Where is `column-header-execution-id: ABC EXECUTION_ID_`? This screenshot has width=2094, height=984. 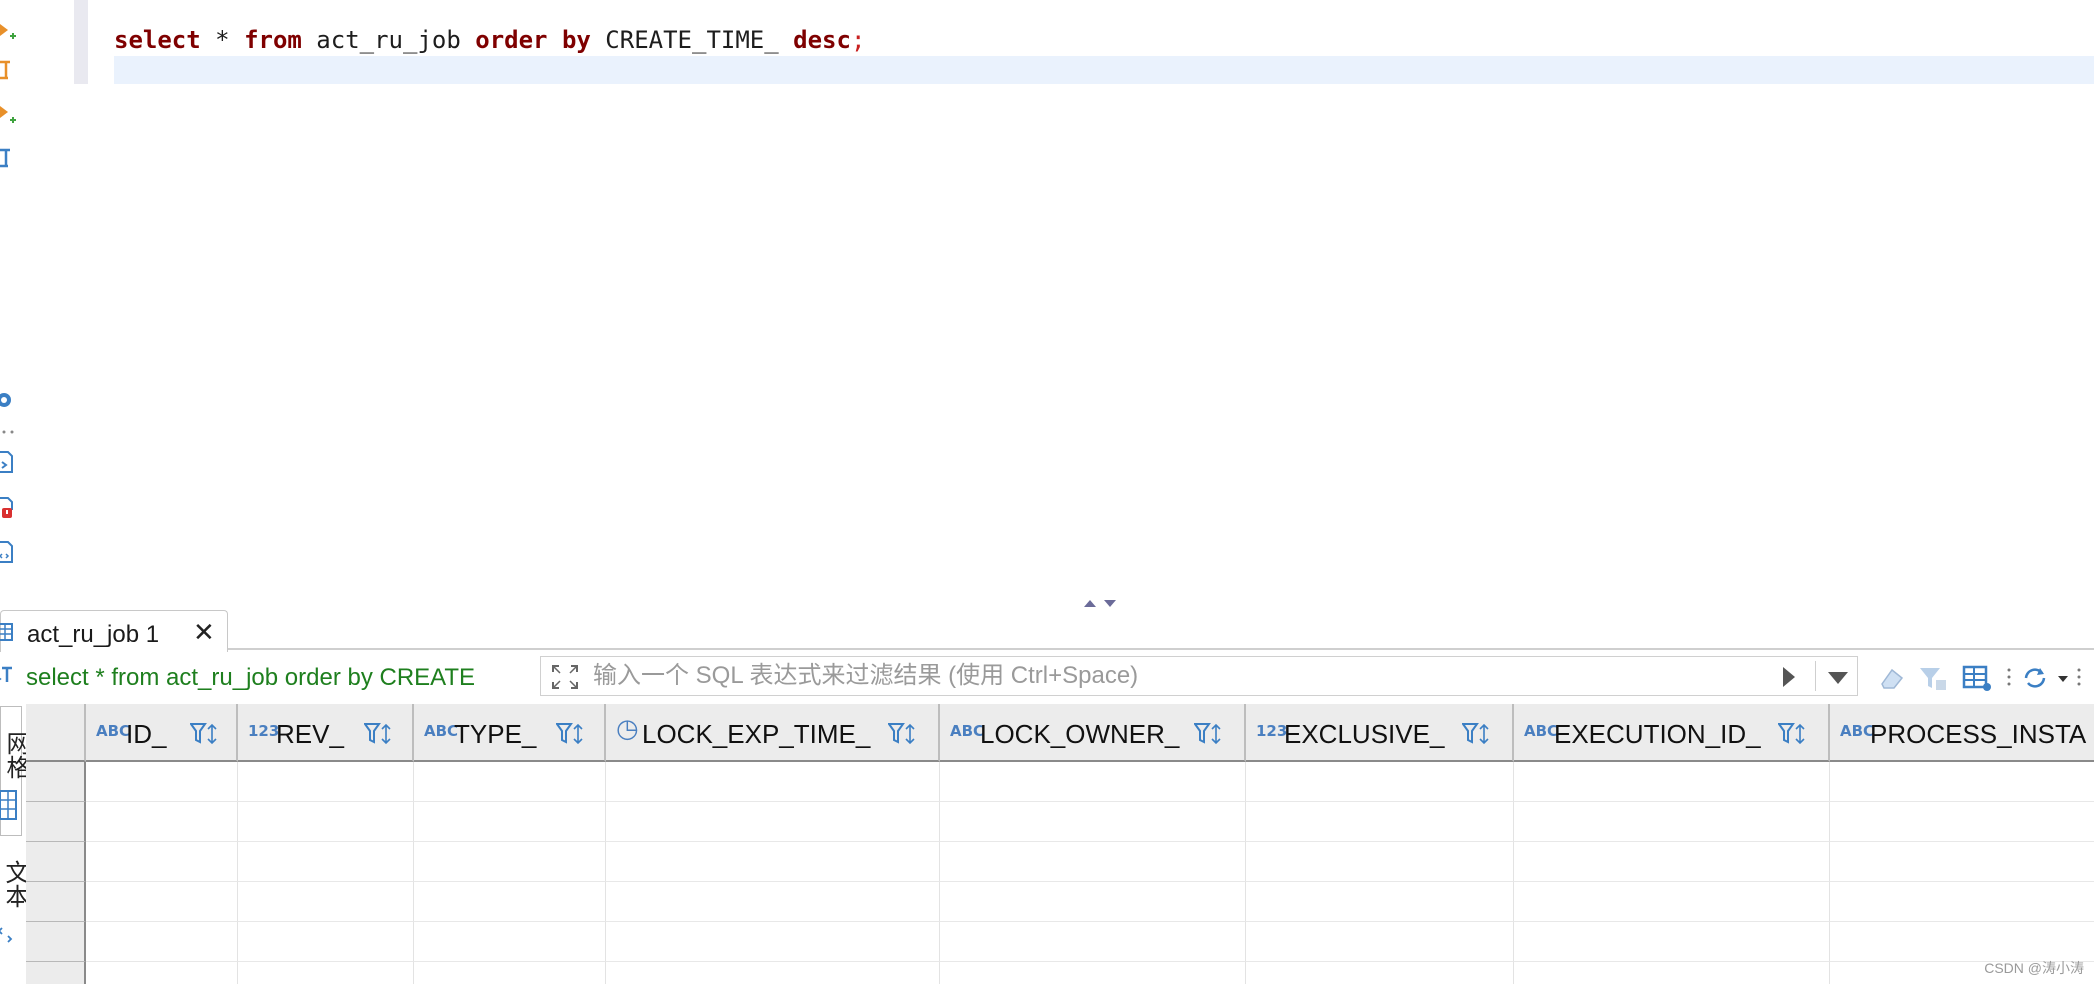
column-header-execution-id: ABC EXECUTION_ID_ is located at coordinates (1672, 733).